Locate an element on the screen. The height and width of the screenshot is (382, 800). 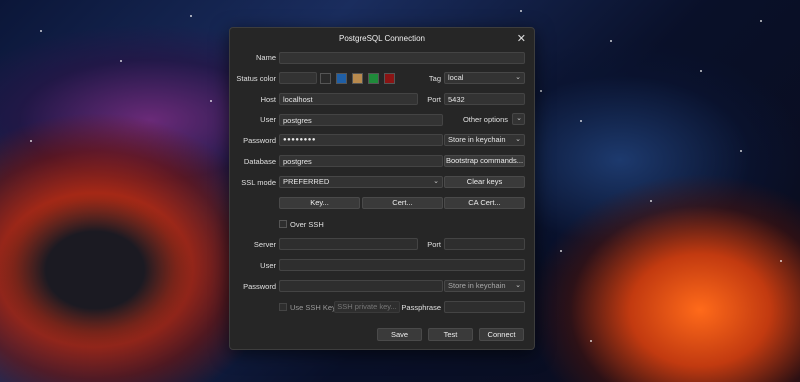
test-button: Test is located at coordinates (450, 334).